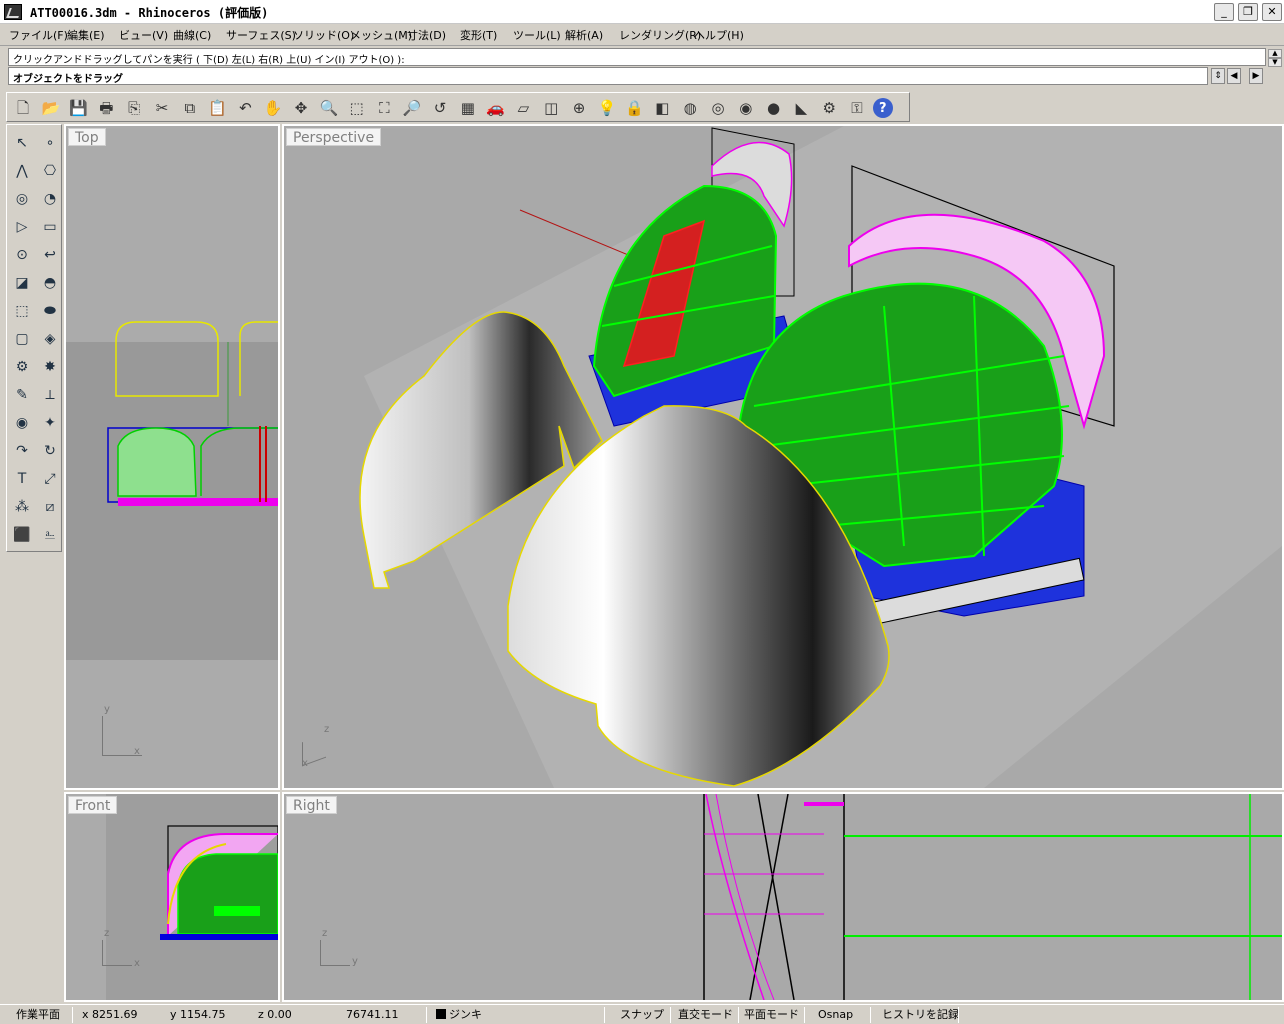  I want to click on arc-icon: ↷, so click(22, 451).